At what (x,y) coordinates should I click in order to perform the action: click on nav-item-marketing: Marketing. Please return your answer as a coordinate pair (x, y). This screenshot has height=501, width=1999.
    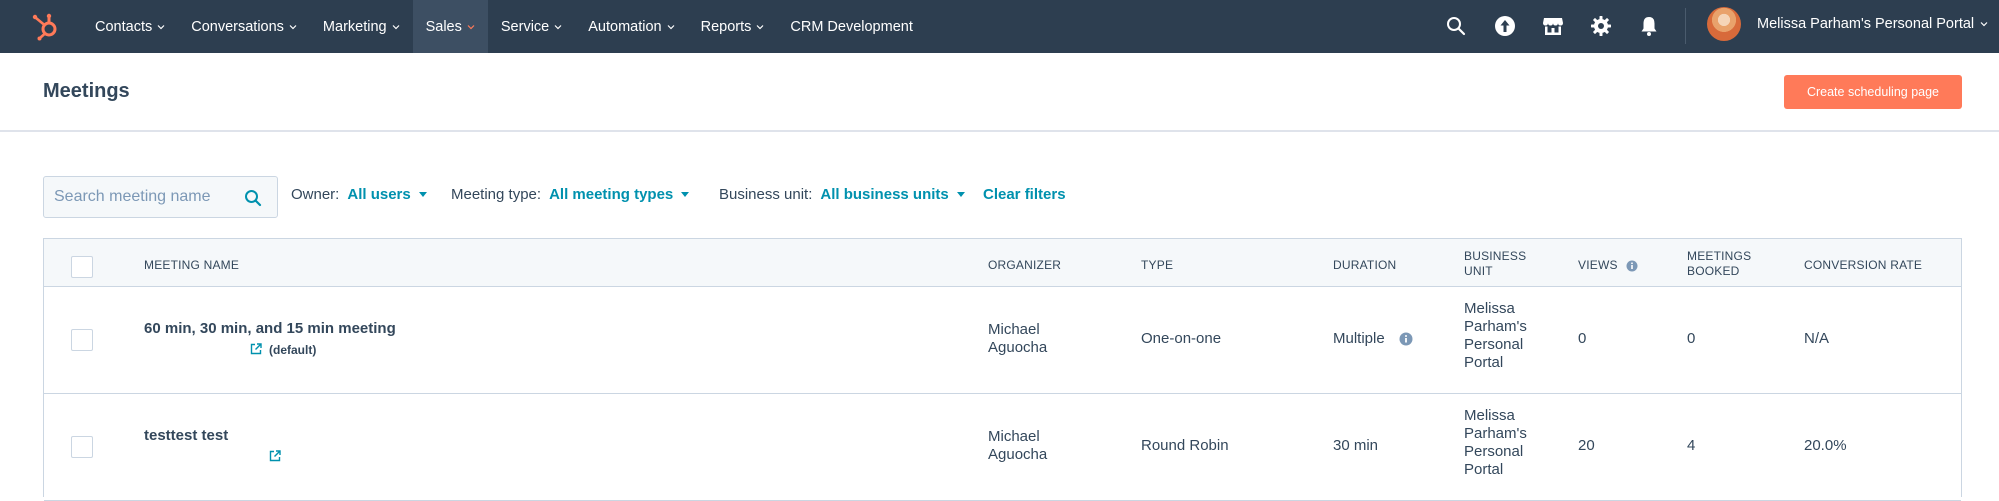
    Looking at the image, I should click on (361, 26).